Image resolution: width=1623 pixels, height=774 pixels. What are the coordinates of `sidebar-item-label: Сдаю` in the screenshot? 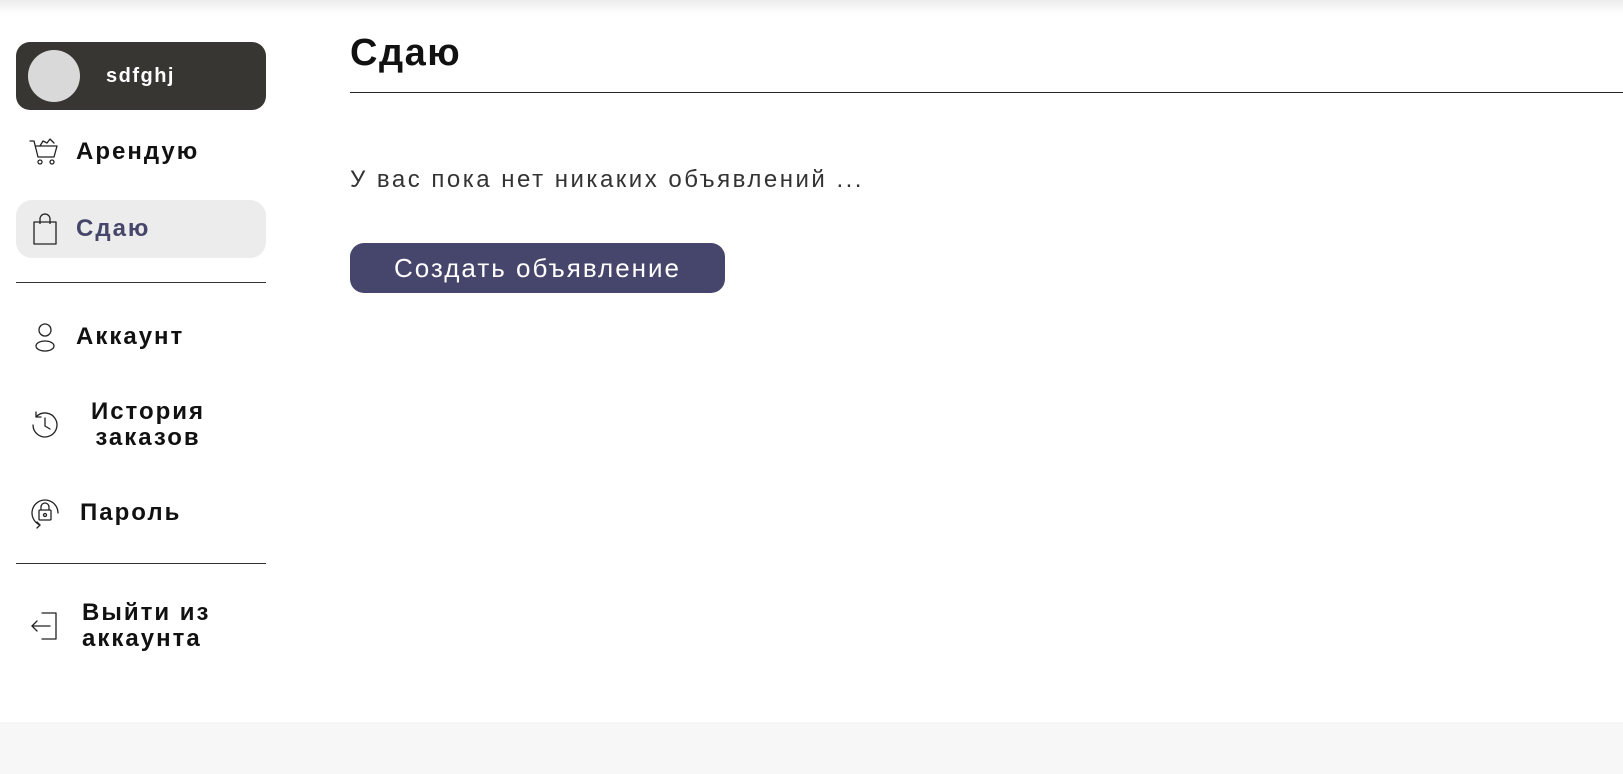 It's located at (113, 228).